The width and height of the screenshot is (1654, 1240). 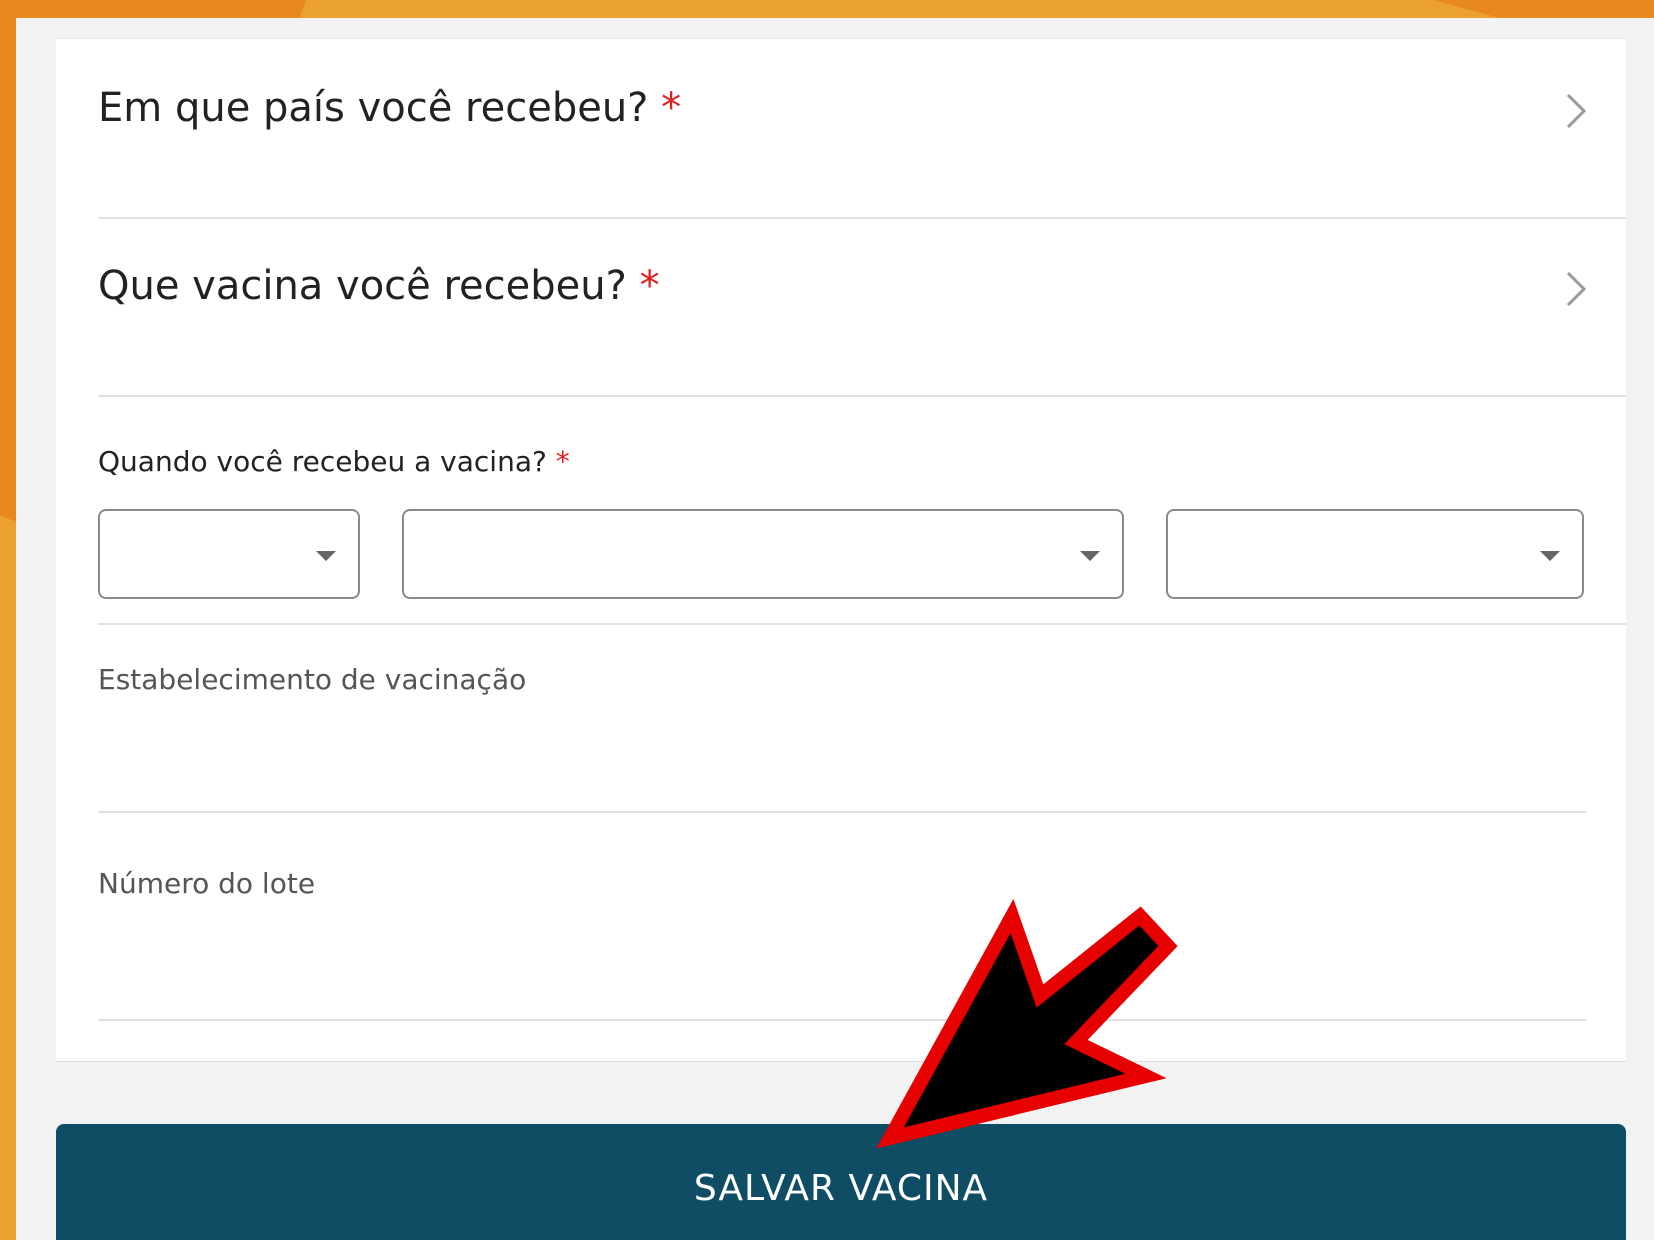 I want to click on country-select-row: Em que país você recebeu? *, so click(x=862, y=129).